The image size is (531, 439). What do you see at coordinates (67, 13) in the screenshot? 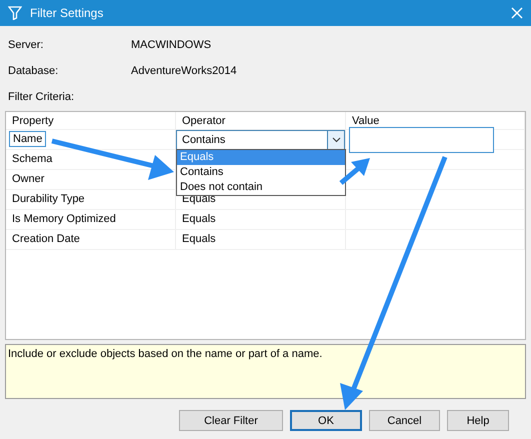
I see `window-title: Filter Settings` at bounding box center [67, 13].